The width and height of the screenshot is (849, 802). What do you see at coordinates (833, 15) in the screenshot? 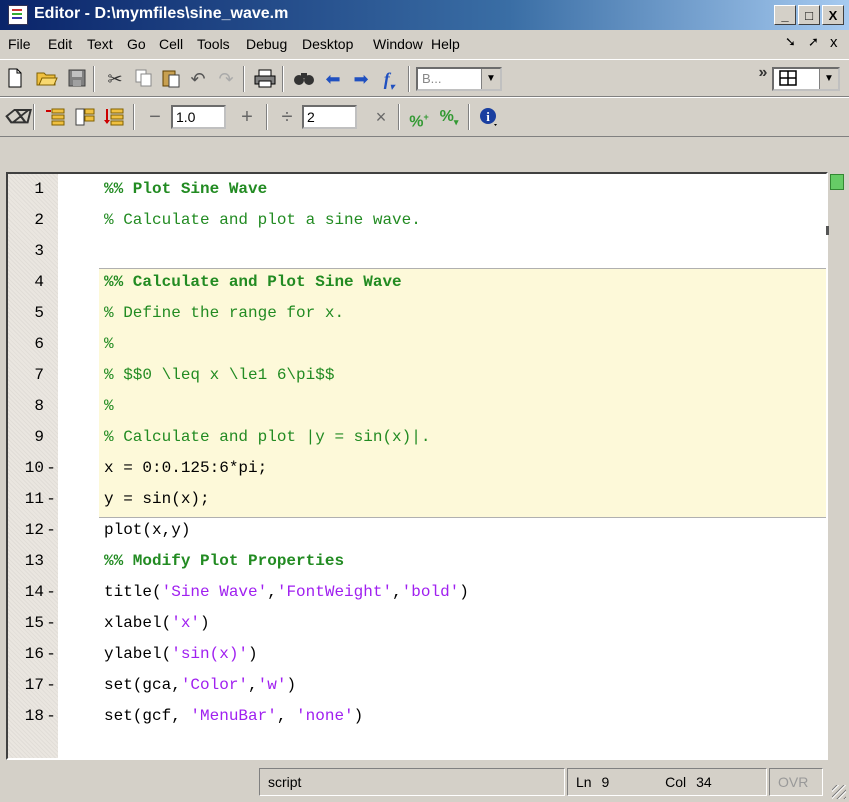
I see `close-button: X` at bounding box center [833, 15].